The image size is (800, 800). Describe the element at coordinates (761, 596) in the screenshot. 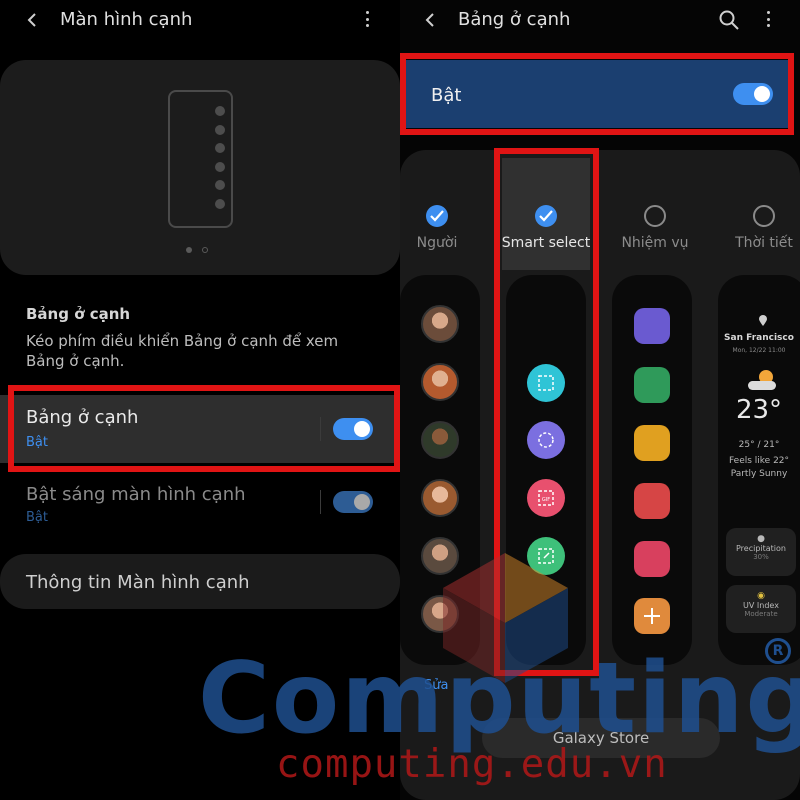

I see `sun-icon: ◉` at that location.